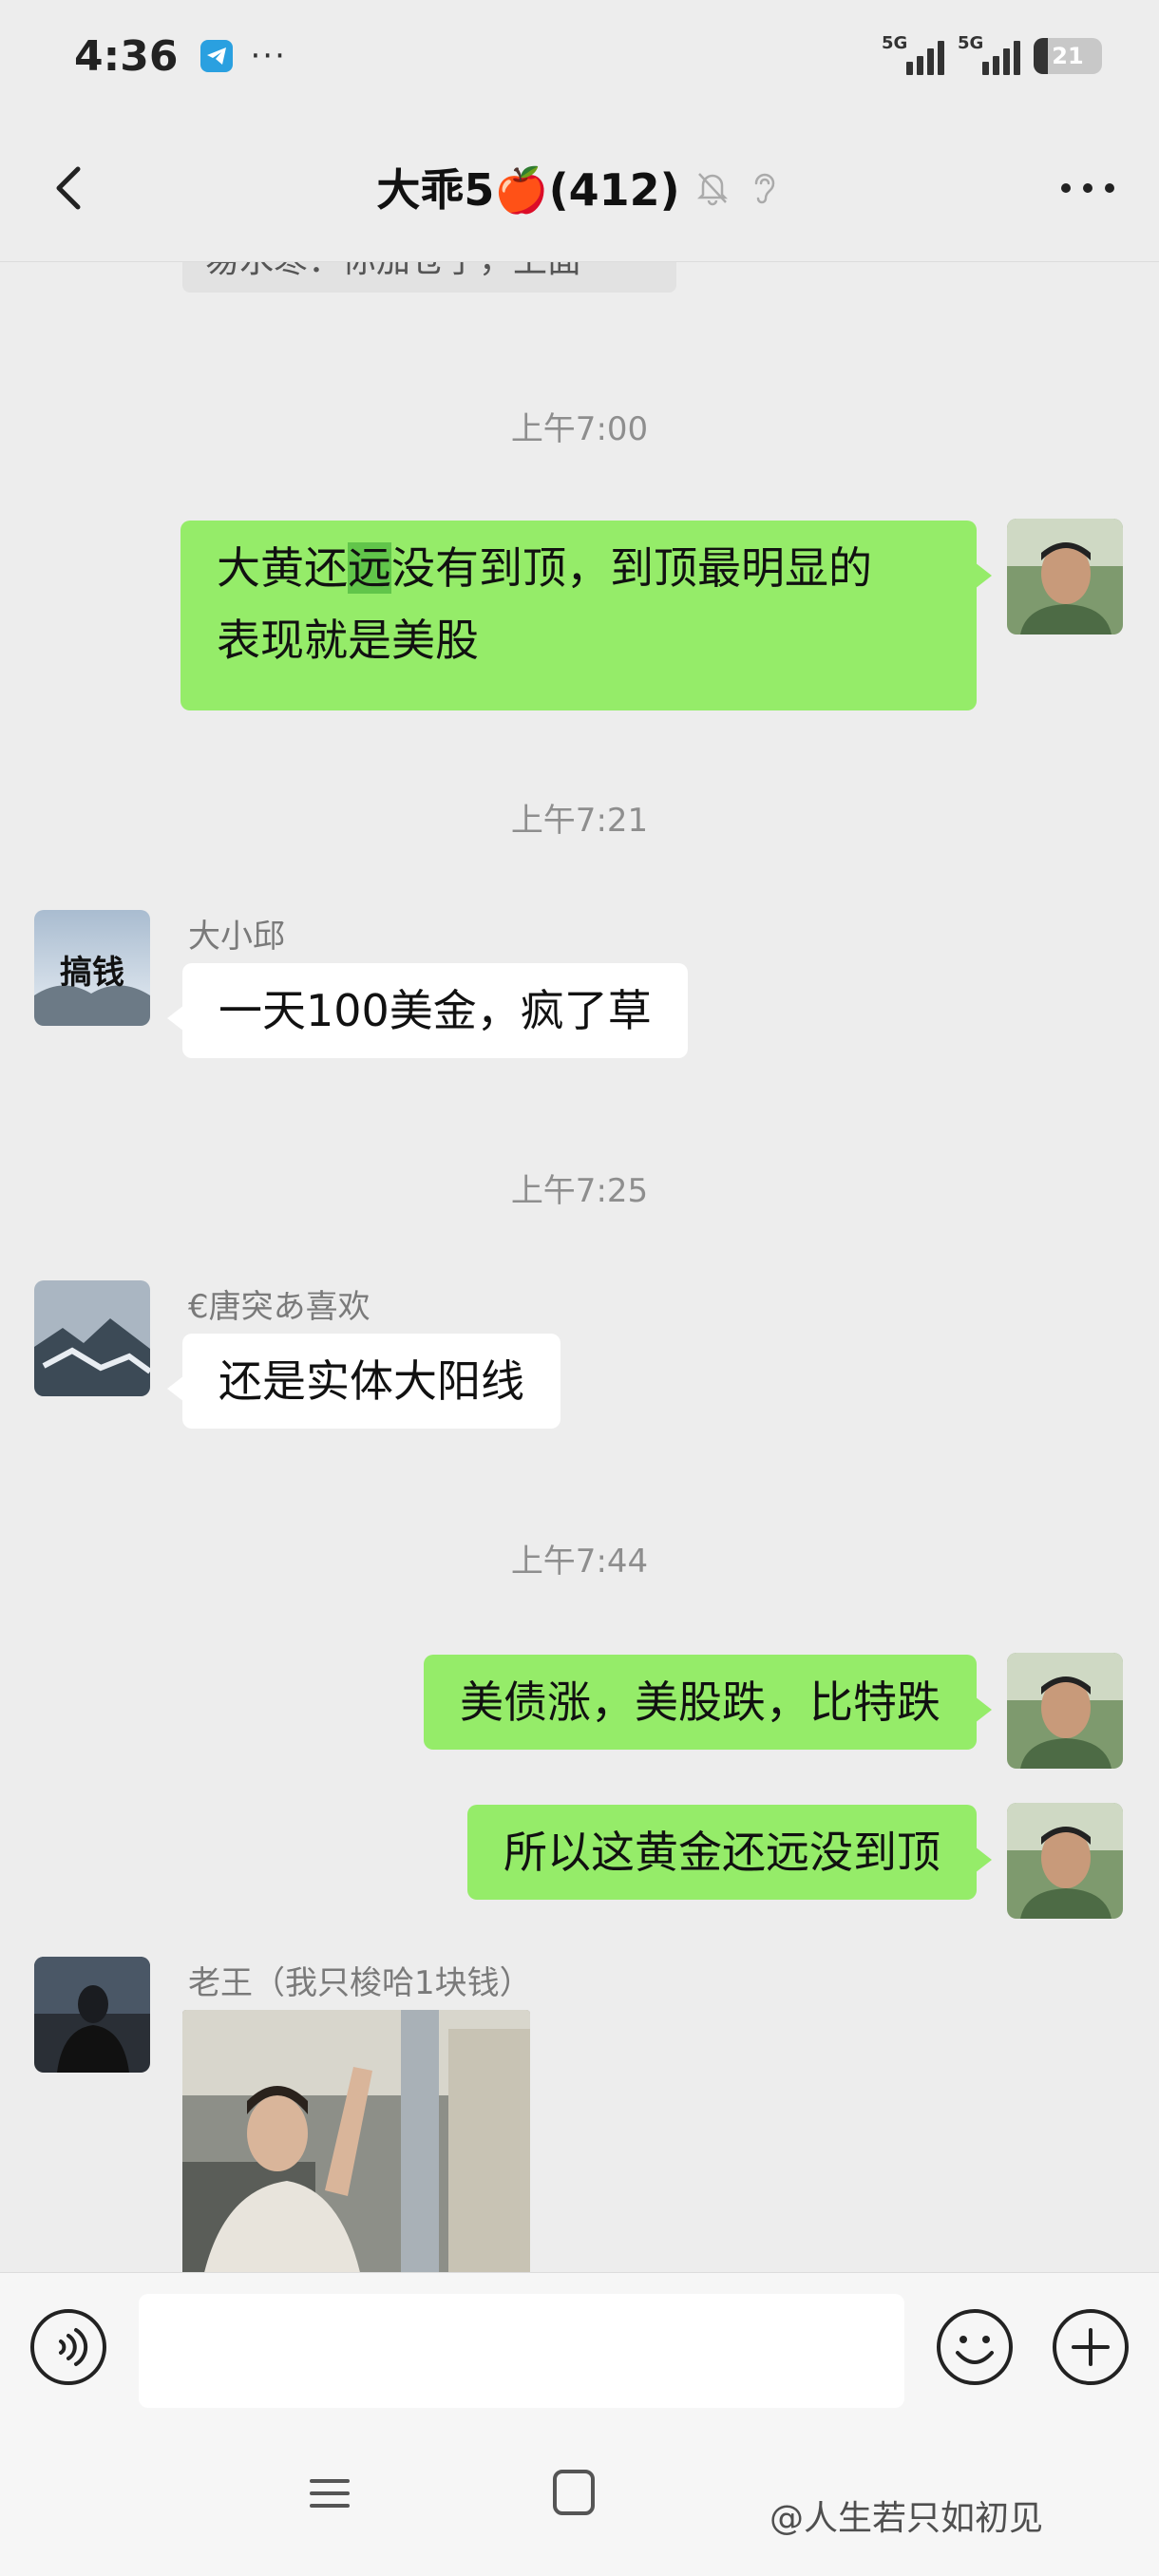 This screenshot has height=2576, width=1159. Describe the element at coordinates (236, 937) in the screenshot. I see `sender-name: 大小邱` at that location.